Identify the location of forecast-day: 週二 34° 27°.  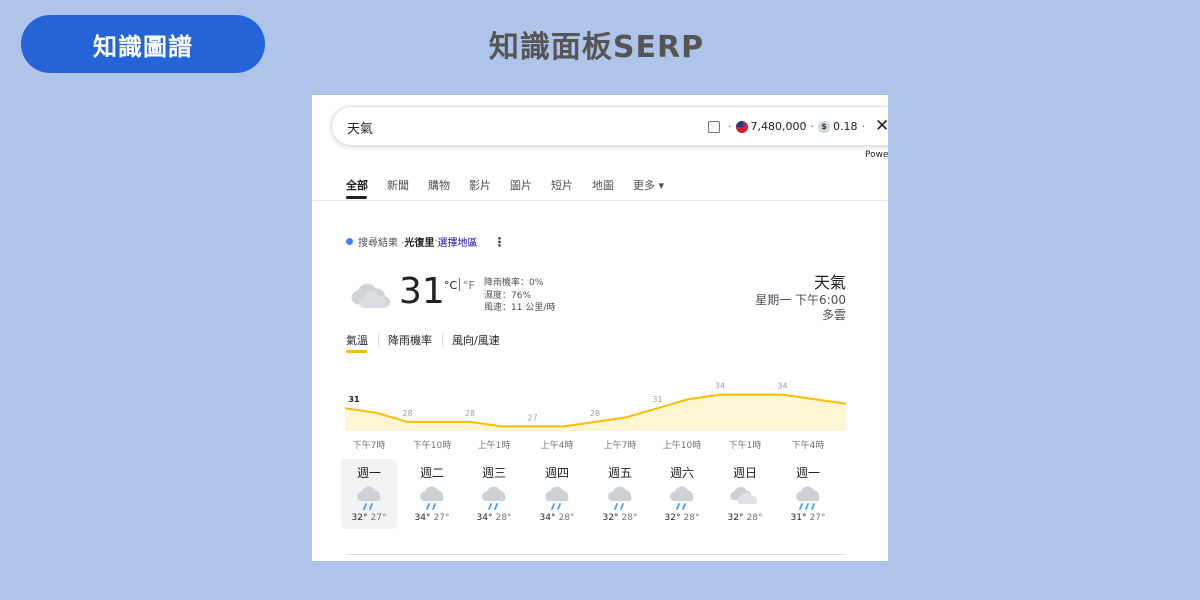
(432, 494).